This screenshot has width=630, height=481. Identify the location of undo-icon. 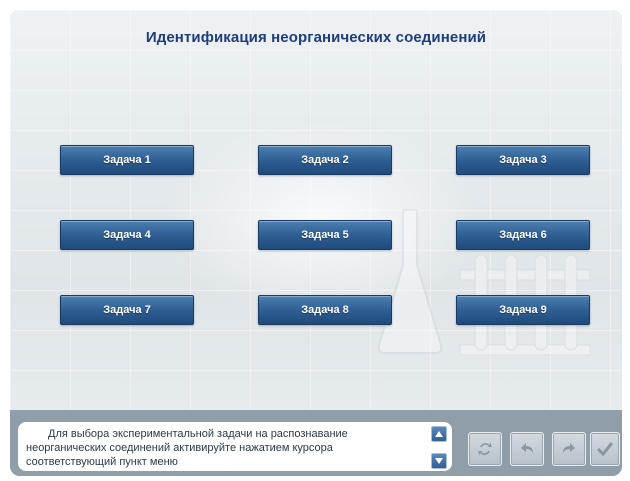
(527, 448).